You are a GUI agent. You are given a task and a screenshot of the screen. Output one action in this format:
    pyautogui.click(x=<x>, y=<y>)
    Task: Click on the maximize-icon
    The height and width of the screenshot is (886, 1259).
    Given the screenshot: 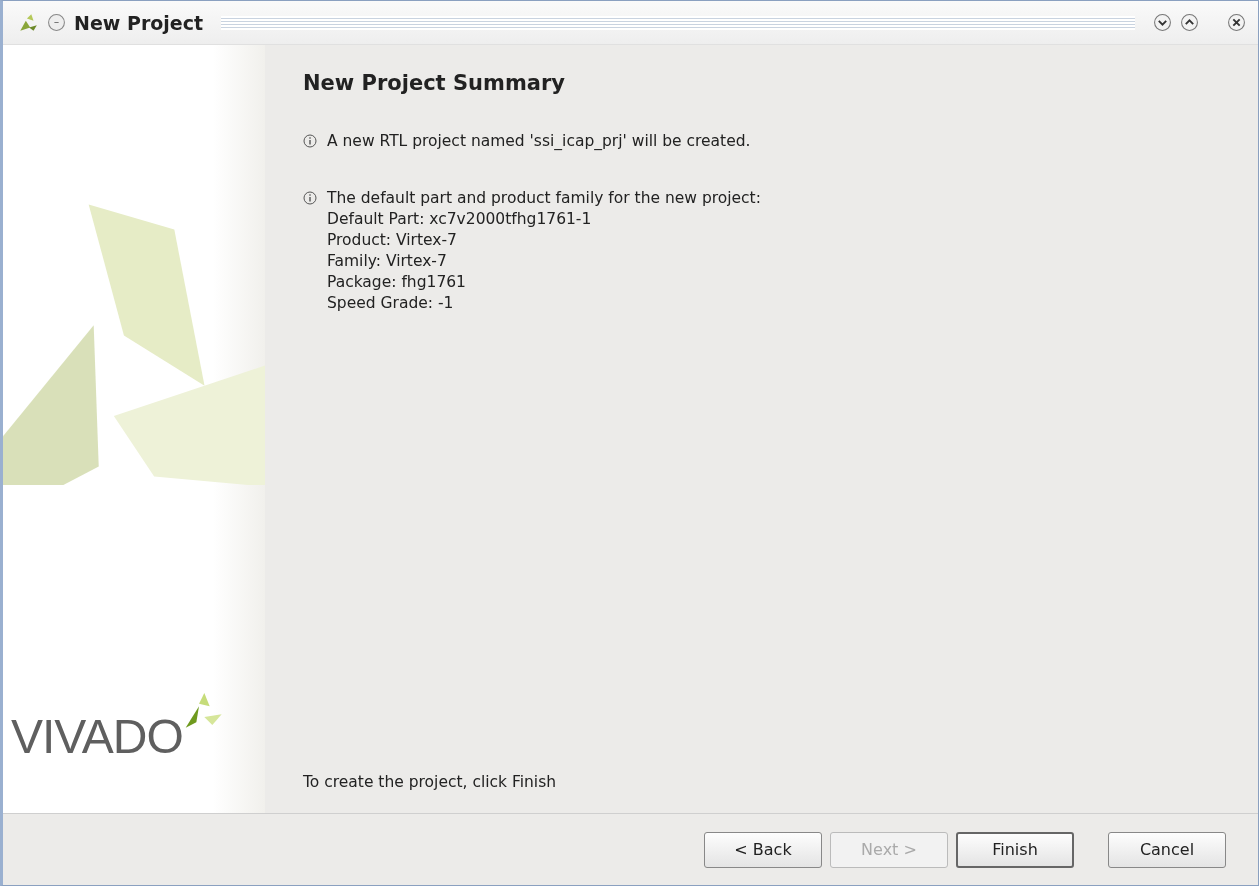 What is the action you would take?
    pyautogui.click(x=1189, y=22)
    